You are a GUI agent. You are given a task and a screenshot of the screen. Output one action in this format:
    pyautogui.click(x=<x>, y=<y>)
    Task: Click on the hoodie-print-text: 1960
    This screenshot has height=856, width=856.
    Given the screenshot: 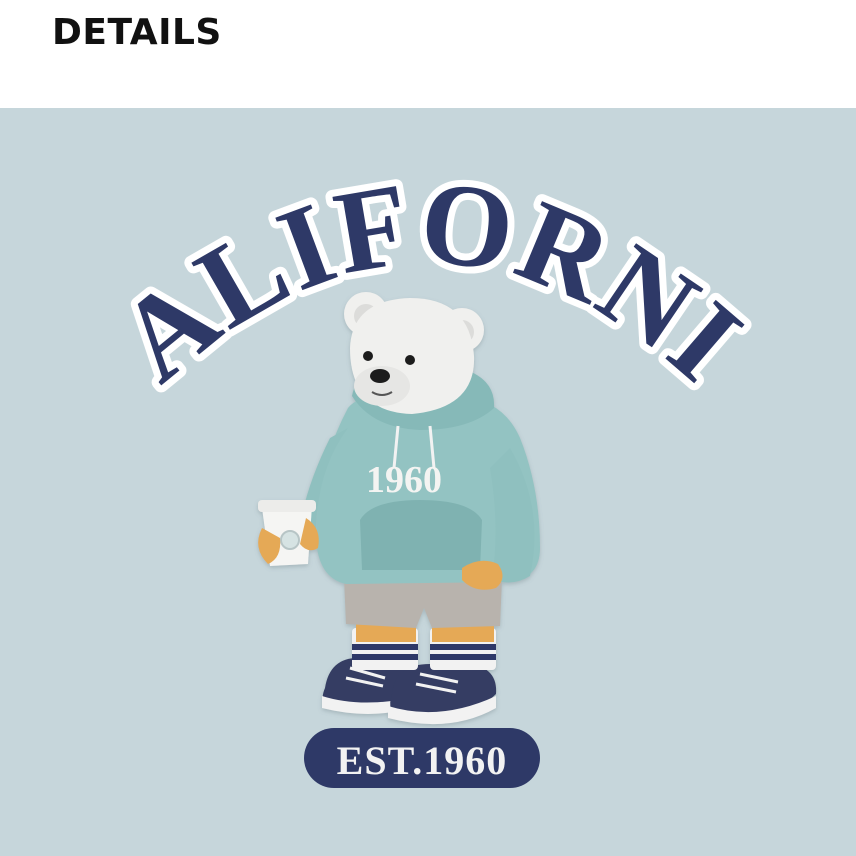 What is the action you would take?
    pyautogui.click(x=404, y=480)
    